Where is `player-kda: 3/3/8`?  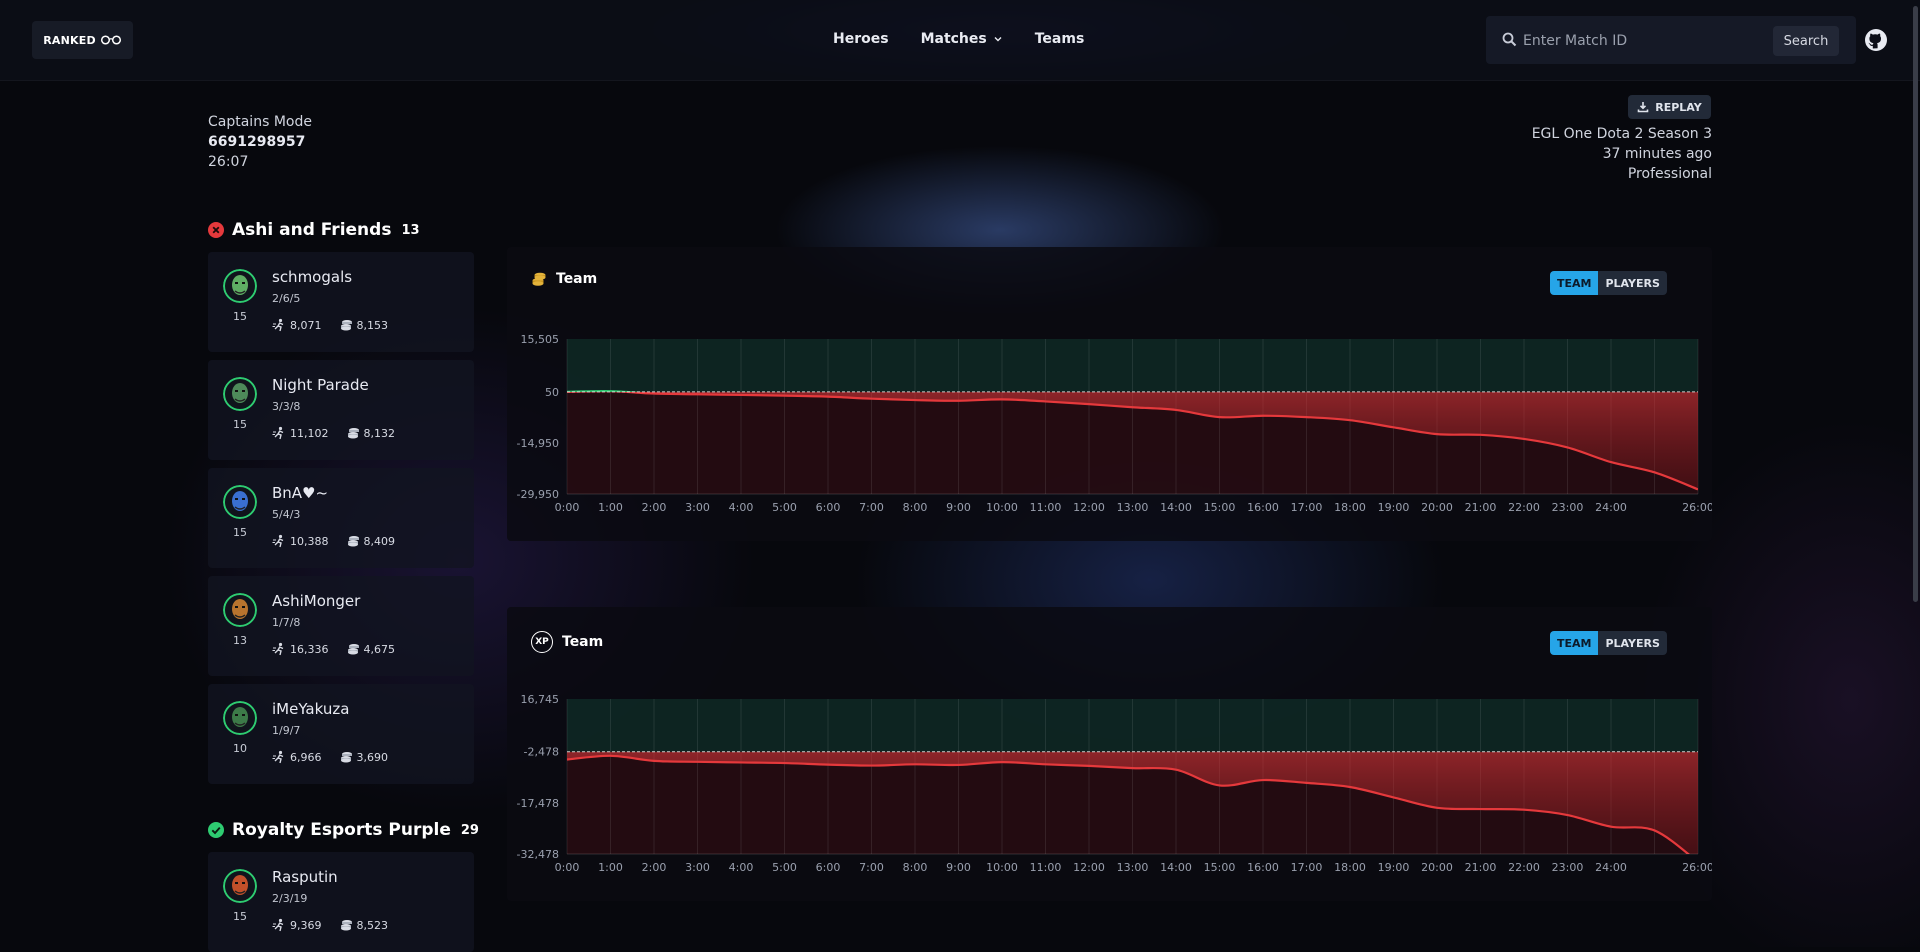 player-kda: 3/3/8 is located at coordinates (286, 406).